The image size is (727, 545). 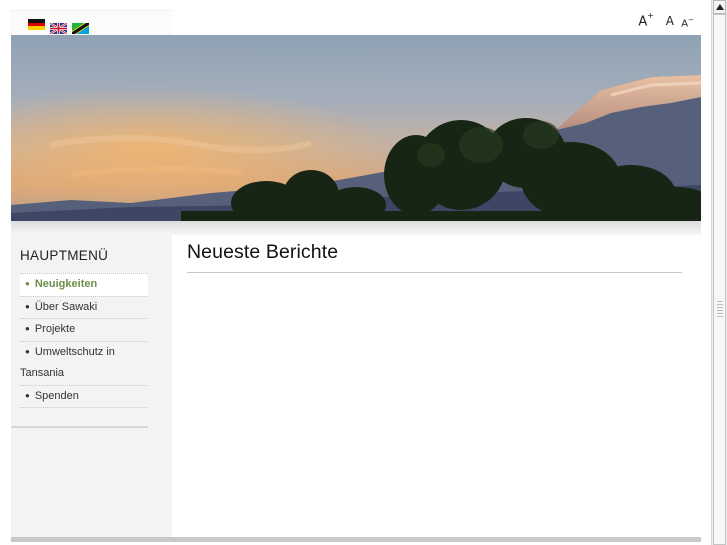 I want to click on menu-item-ueber-sawaki: ● Über Sawaki, so click(x=84, y=307).